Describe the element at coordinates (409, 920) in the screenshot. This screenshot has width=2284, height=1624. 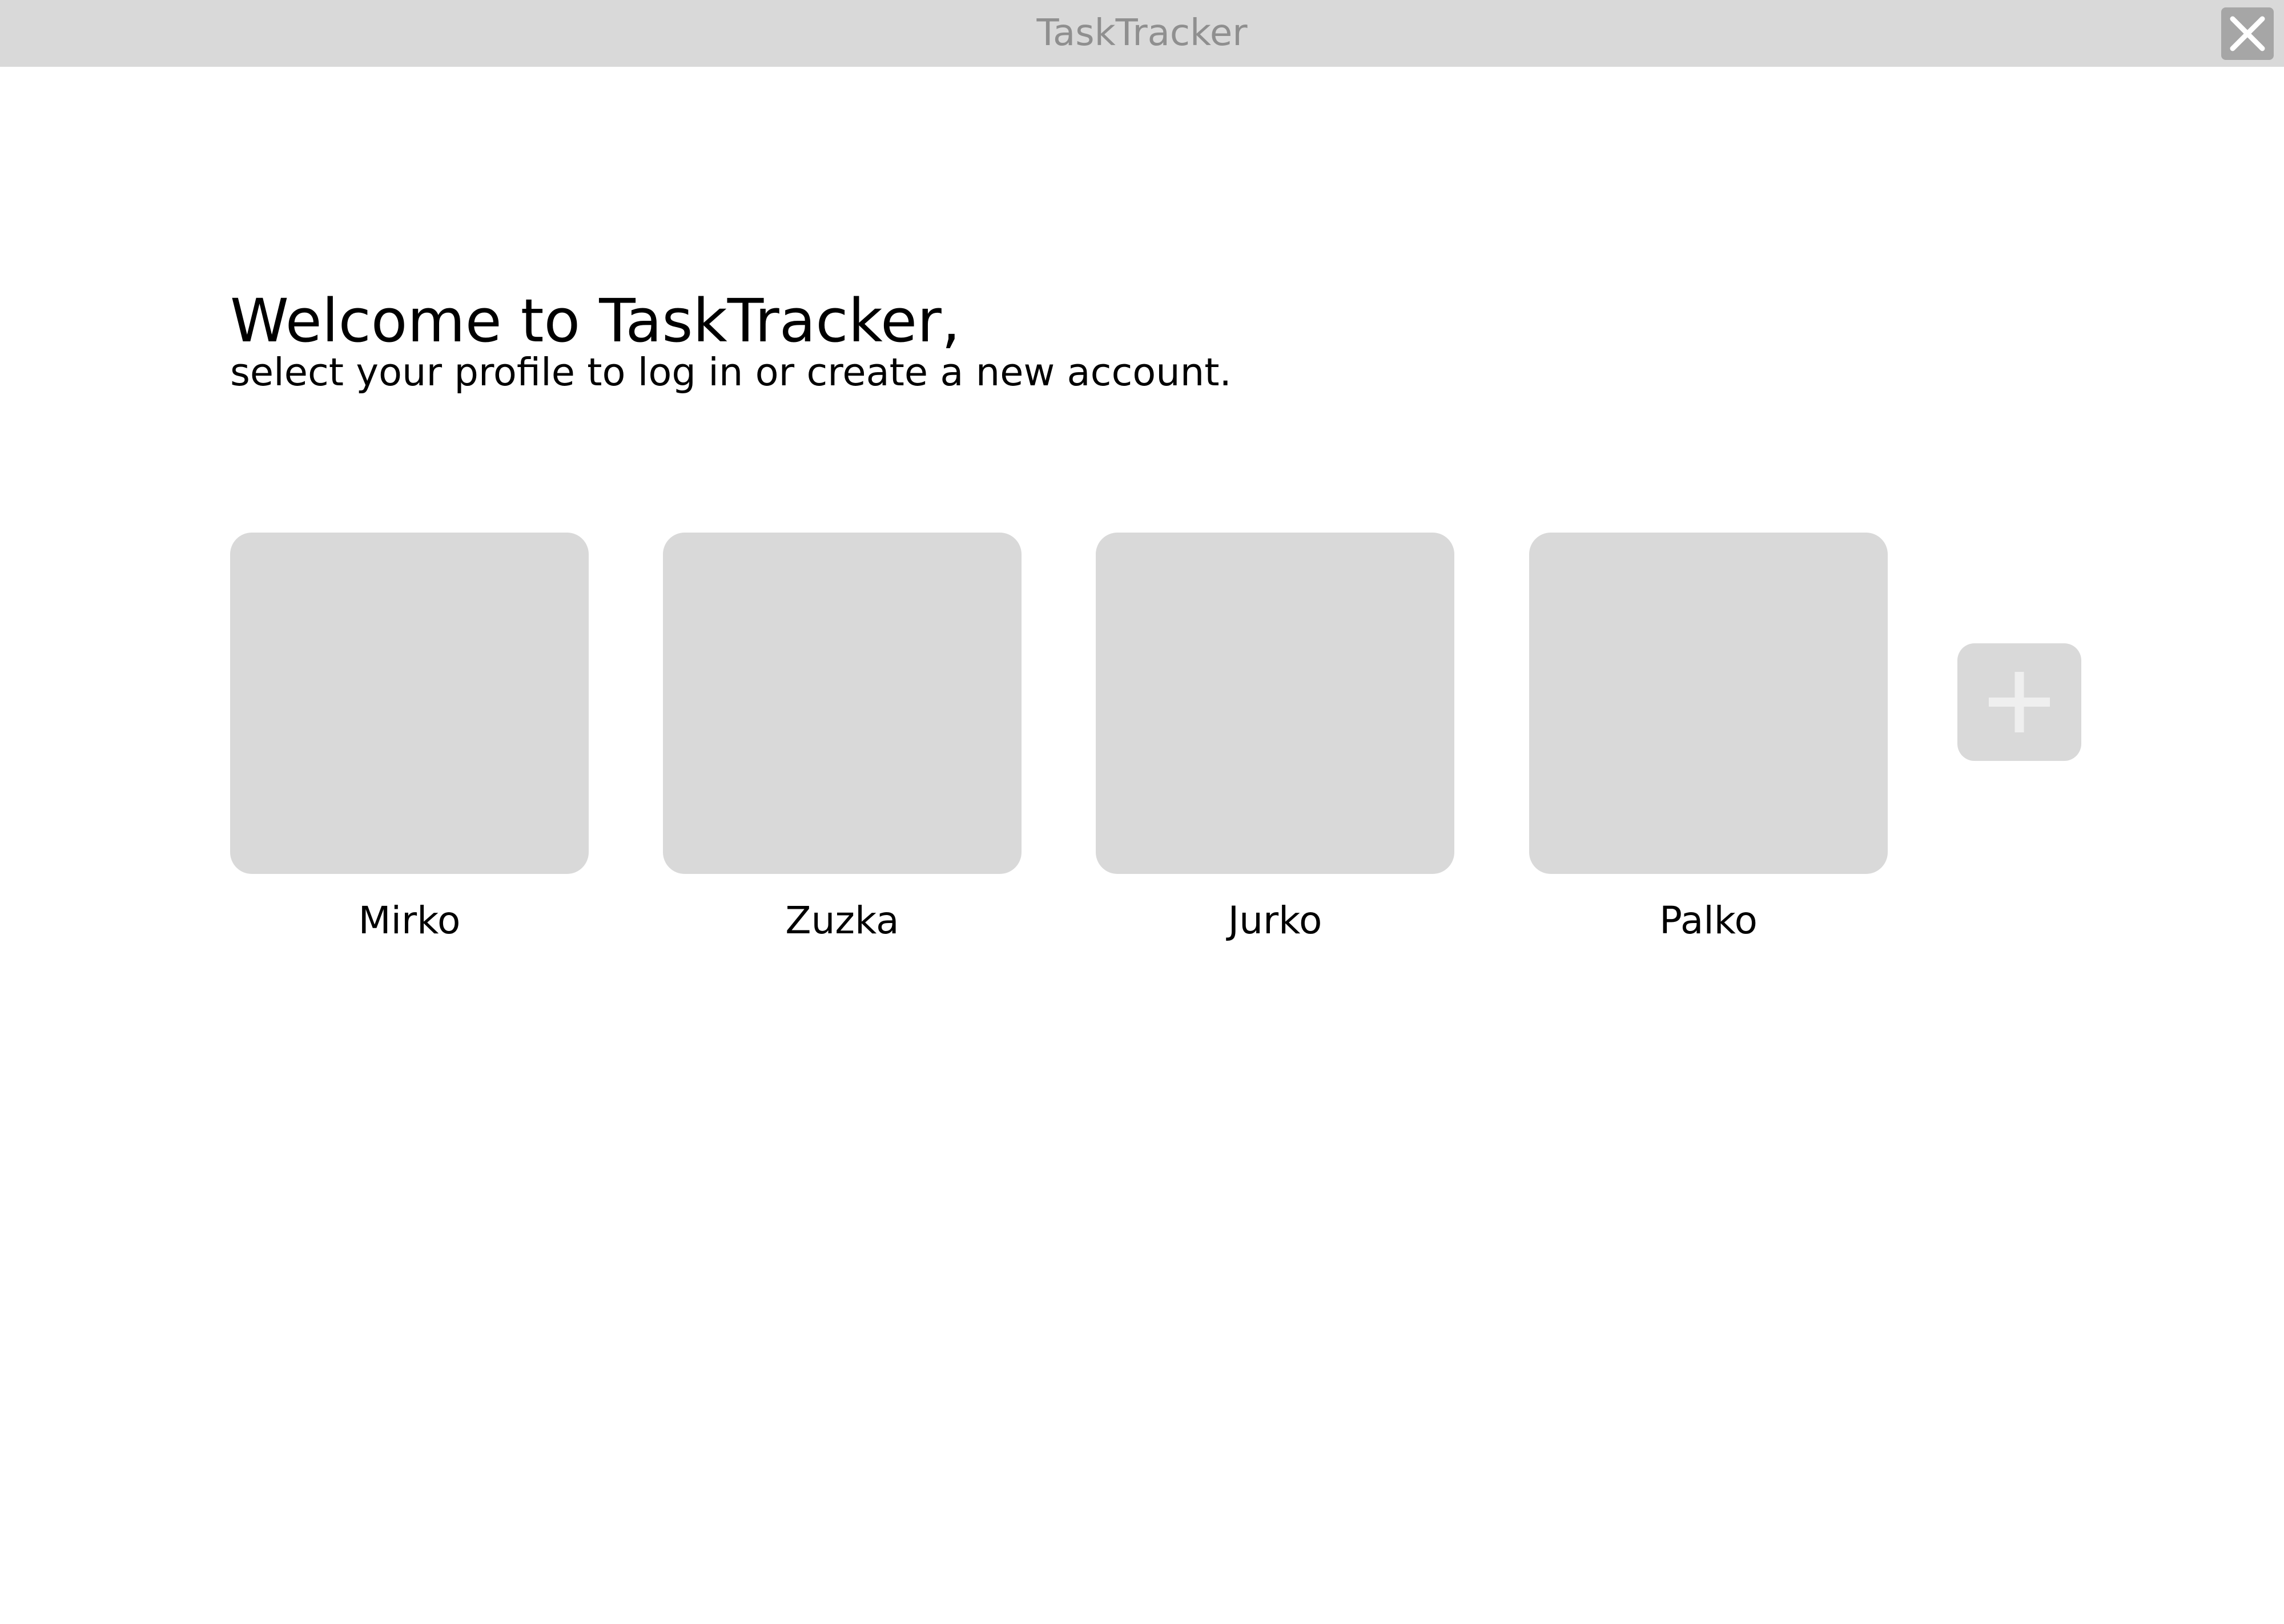
I see `profile-name: Mirko` at that location.